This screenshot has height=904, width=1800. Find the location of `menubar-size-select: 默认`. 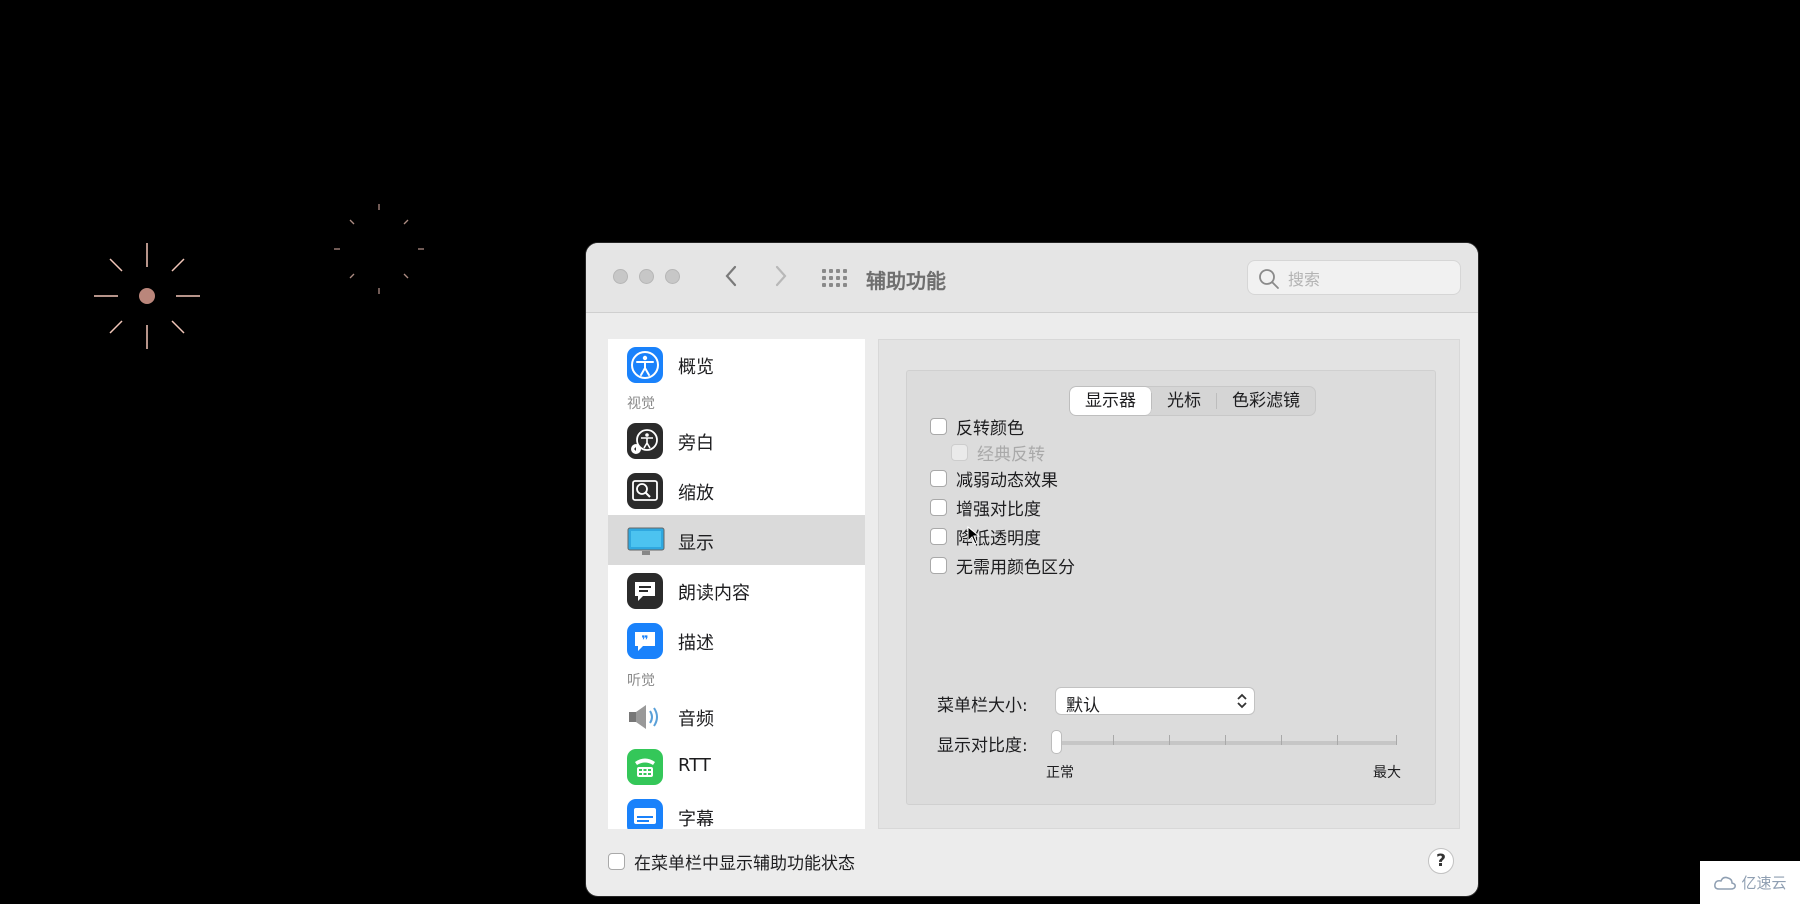

menubar-size-select: 默认 is located at coordinates (1155, 701).